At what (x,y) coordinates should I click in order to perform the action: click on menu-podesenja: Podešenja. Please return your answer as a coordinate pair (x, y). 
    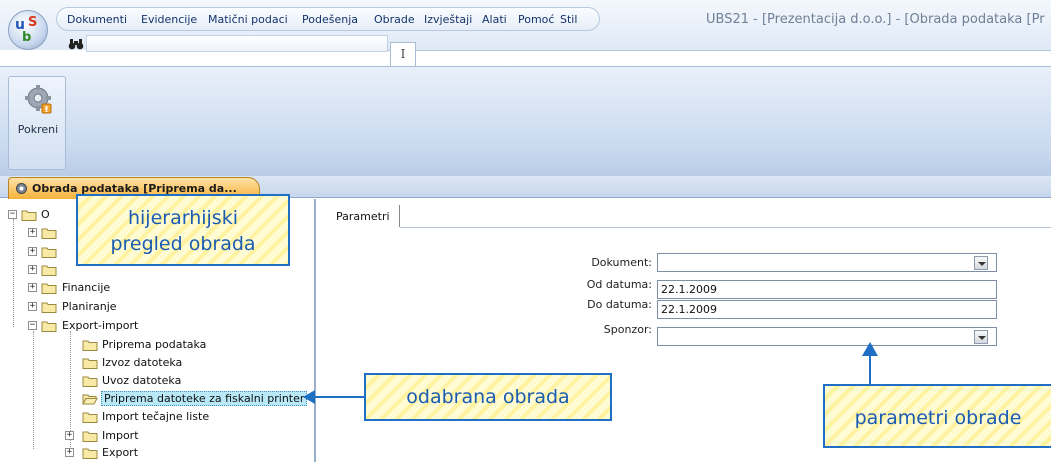
    Looking at the image, I should click on (330, 19).